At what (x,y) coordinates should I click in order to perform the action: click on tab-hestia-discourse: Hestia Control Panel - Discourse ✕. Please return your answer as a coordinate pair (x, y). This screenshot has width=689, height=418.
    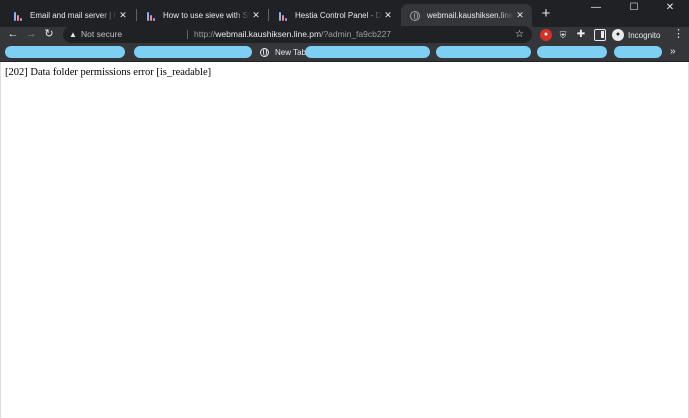
    Looking at the image, I should click on (334, 15).